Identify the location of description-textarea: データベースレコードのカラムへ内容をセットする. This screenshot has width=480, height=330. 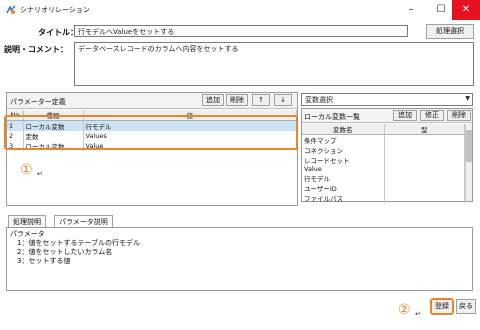
(274, 64).